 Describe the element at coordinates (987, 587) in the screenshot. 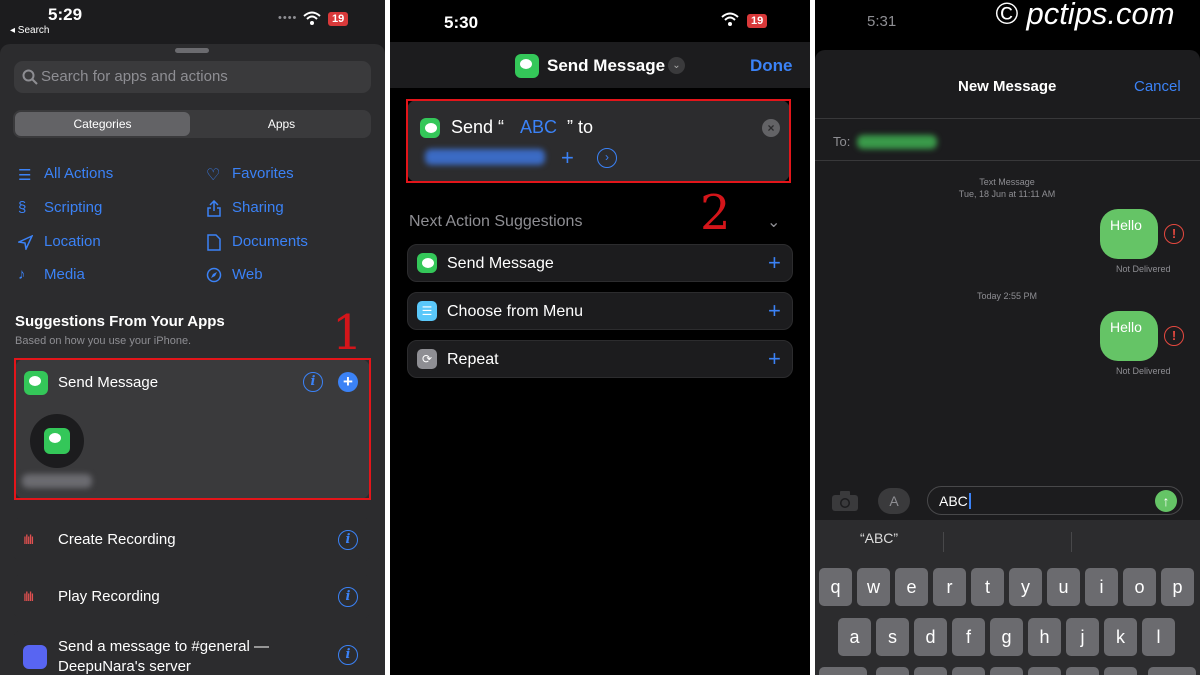

I see `key-t: t` at that location.